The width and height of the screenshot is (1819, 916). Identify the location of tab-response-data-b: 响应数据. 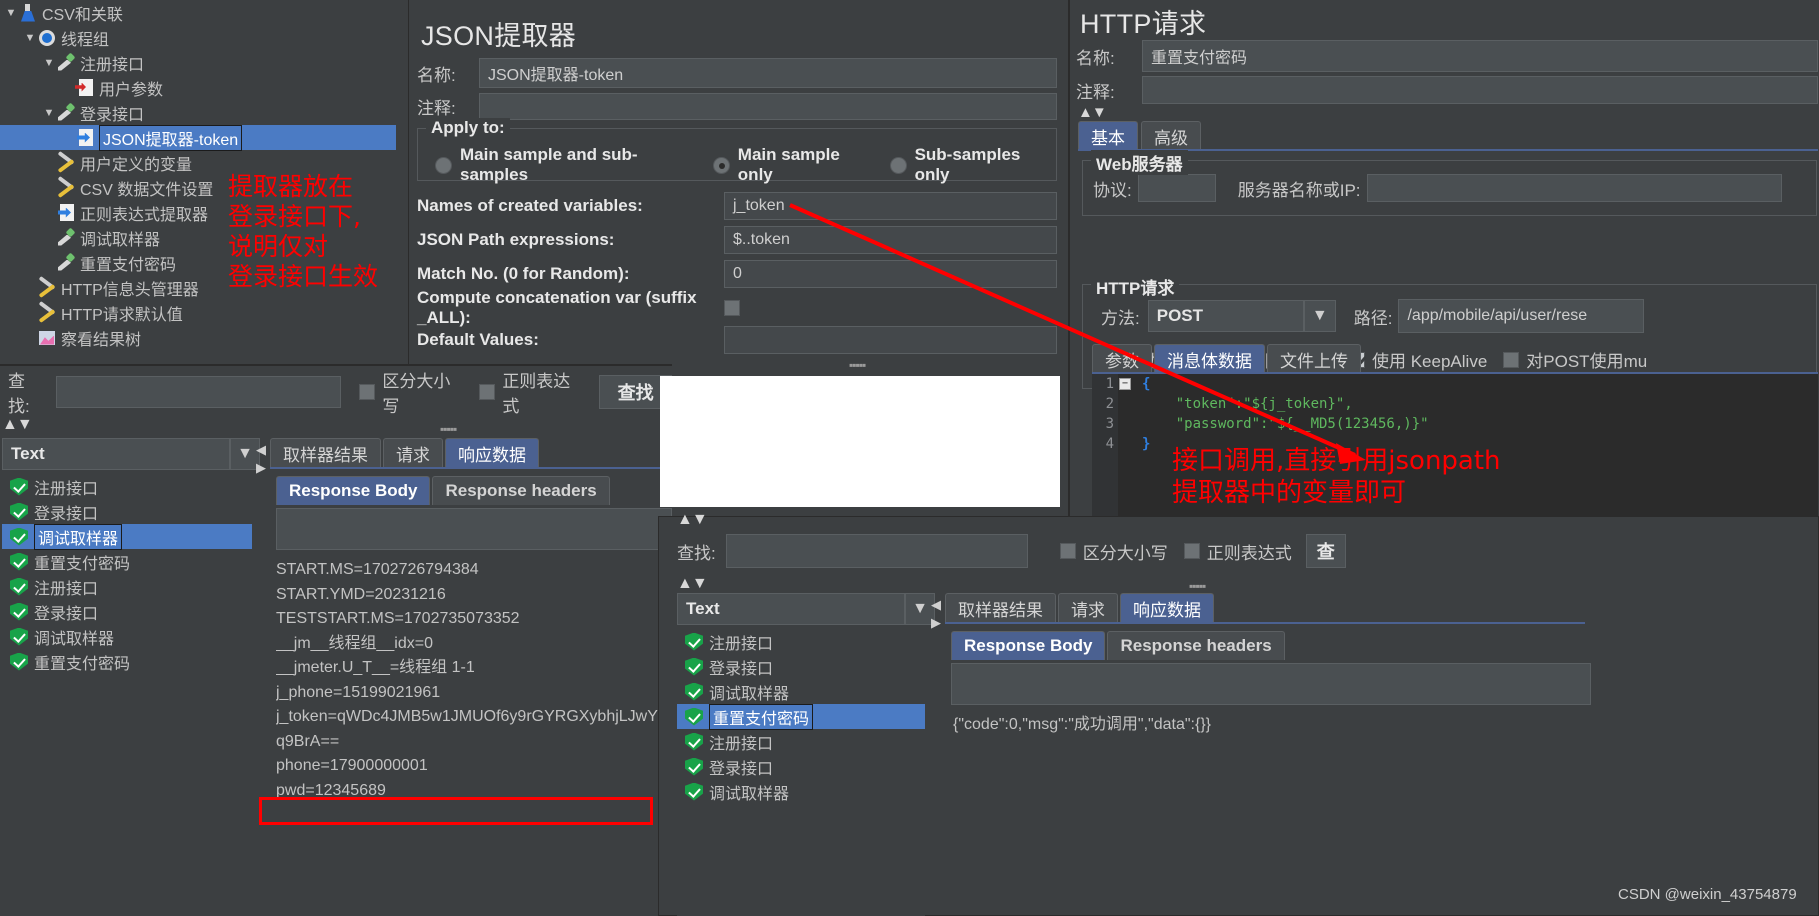
(1167, 608).